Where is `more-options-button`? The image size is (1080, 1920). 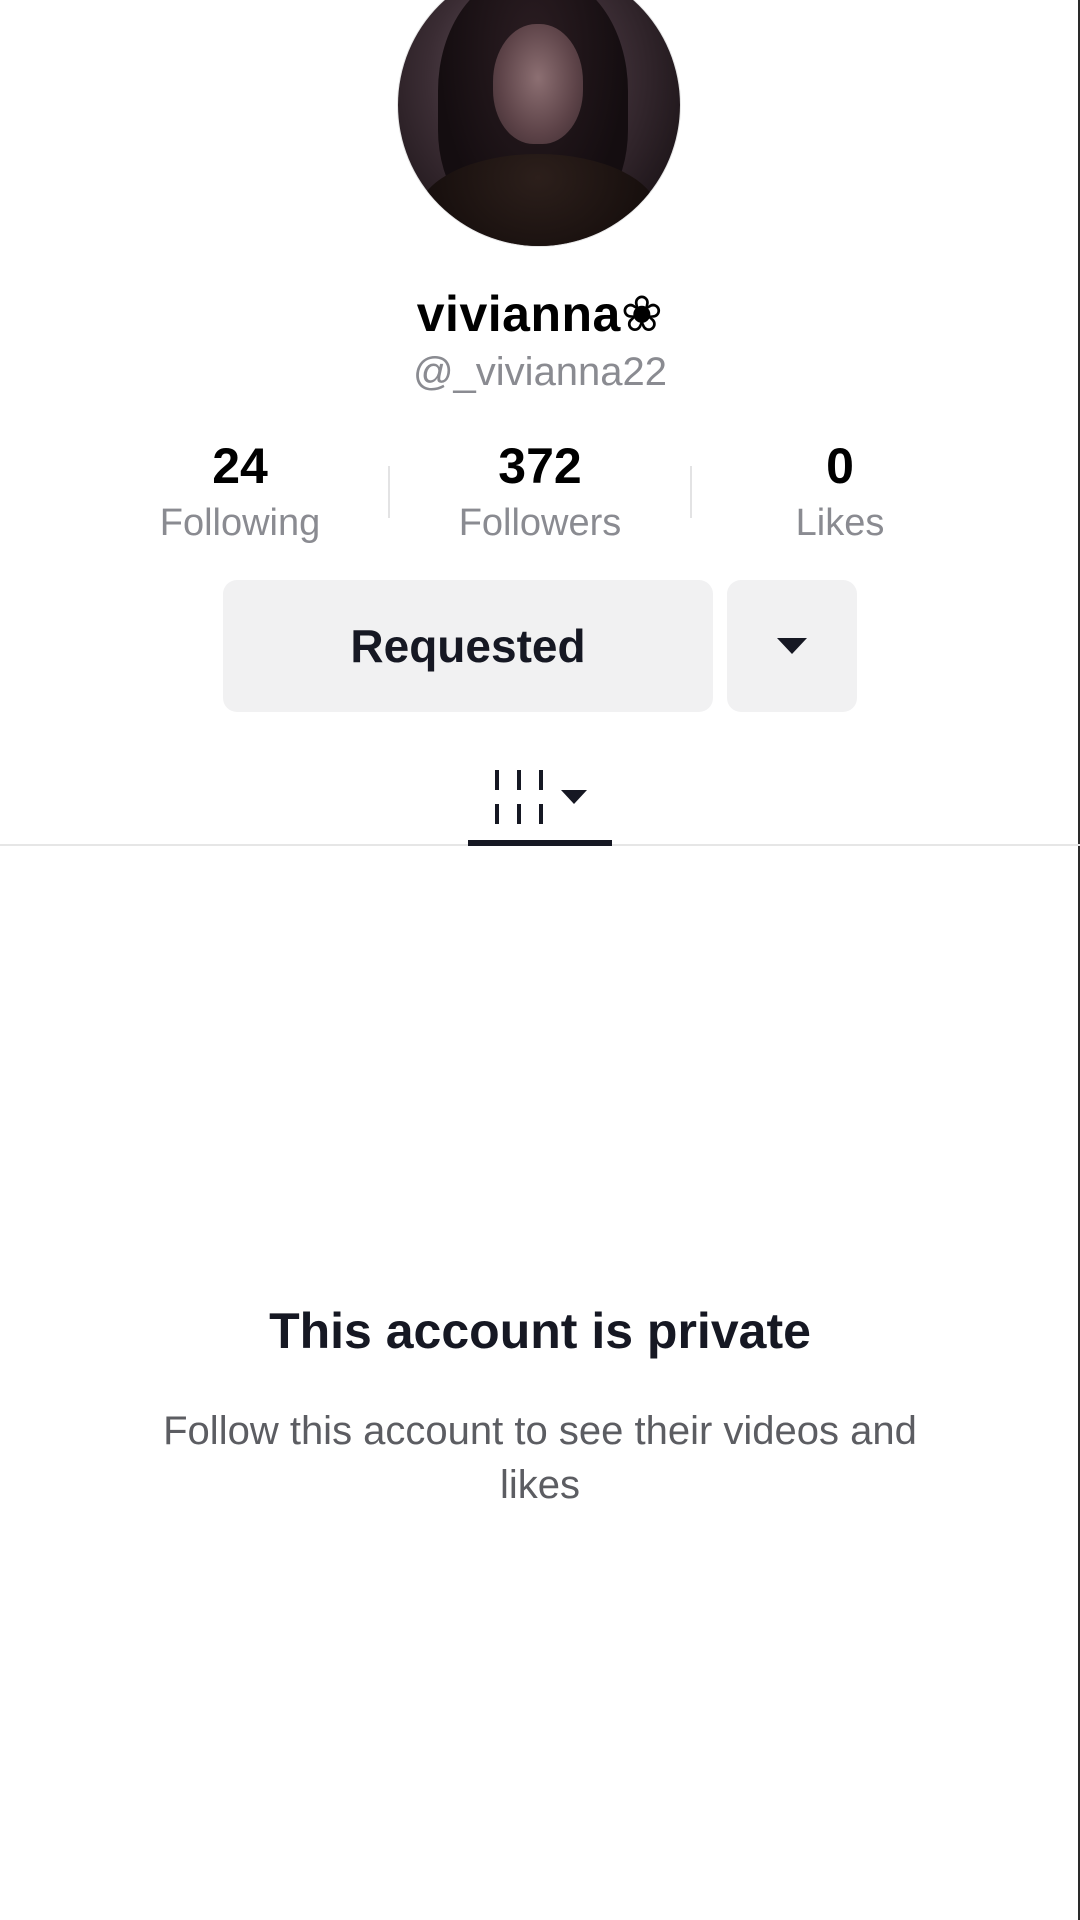 more-options-button is located at coordinates (792, 646).